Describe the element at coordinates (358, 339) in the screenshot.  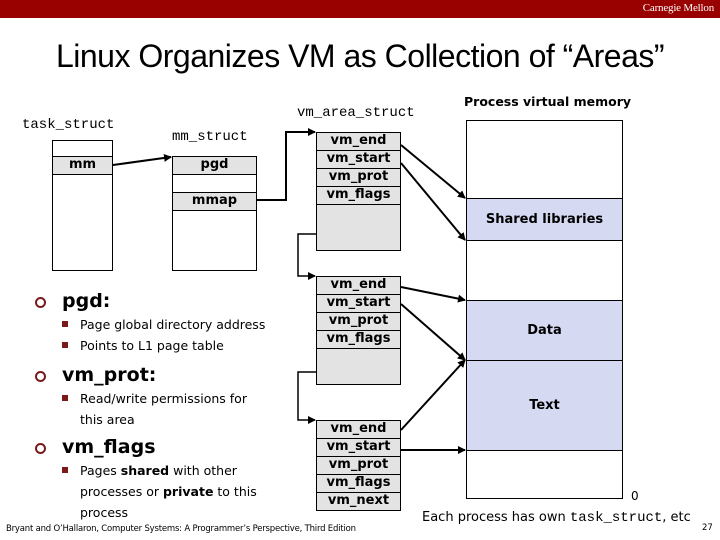
I see `vma2-vm-flags: vm_flags` at that location.